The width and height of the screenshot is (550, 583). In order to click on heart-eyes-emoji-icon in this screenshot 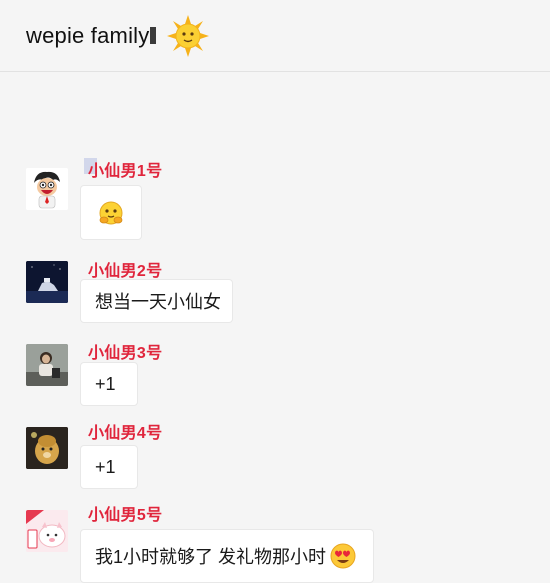, I will do `click(343, 556)`.